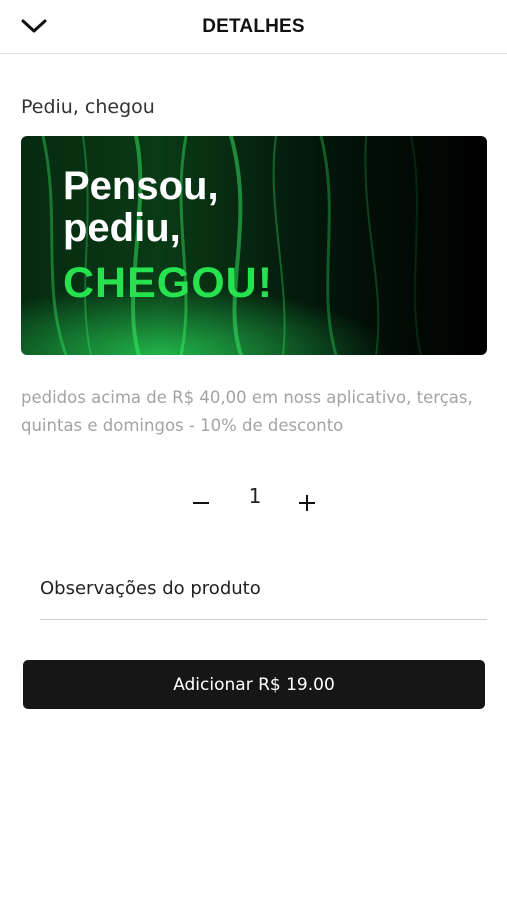  What do you see at coordinates (88, 107) in the screenshot?
I see `product-name: Pediu, chegou` at bounding box center [88, 107].